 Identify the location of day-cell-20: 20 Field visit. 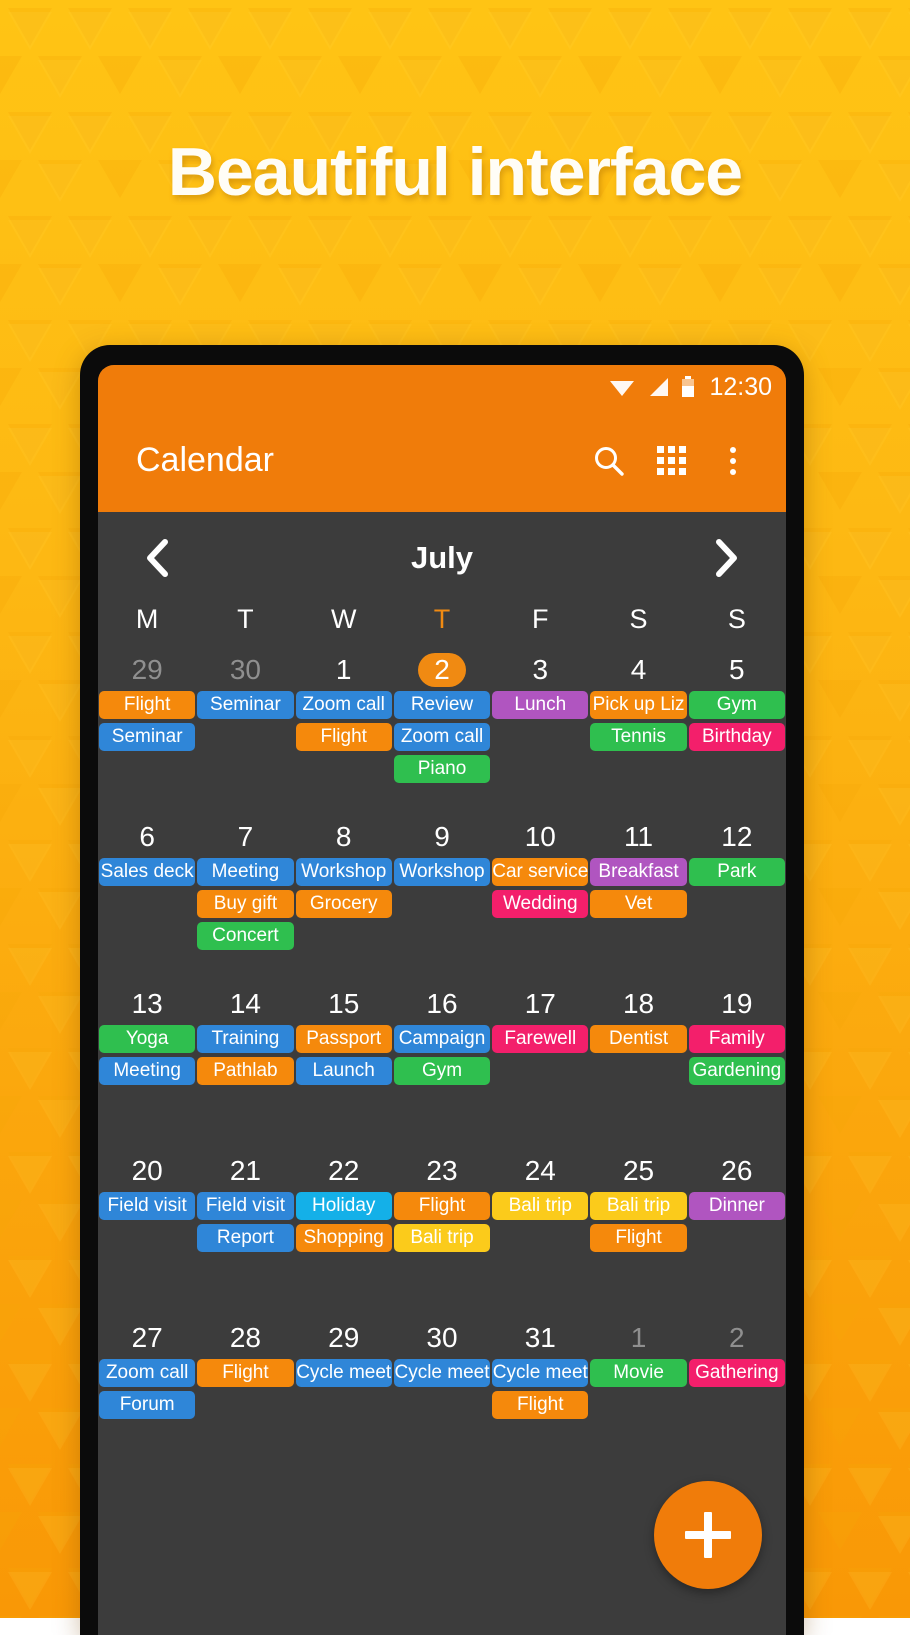
(147, 1201).